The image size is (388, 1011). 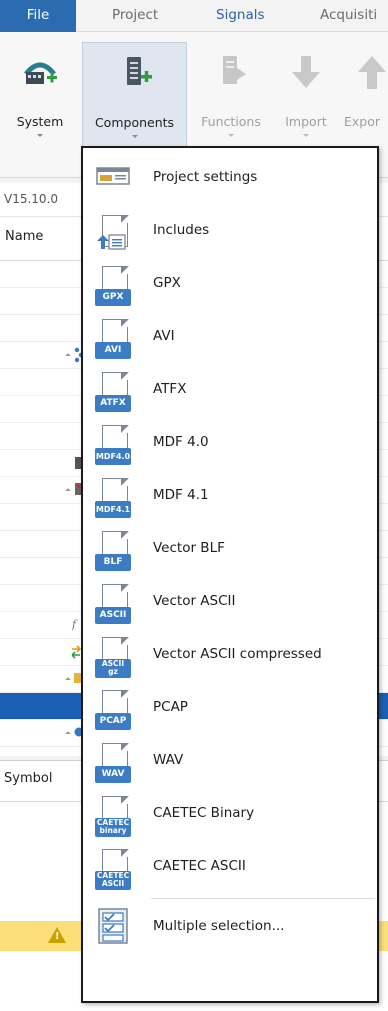 I want to click on symbol-column-header: Symbol, so click(x=28, y=778).